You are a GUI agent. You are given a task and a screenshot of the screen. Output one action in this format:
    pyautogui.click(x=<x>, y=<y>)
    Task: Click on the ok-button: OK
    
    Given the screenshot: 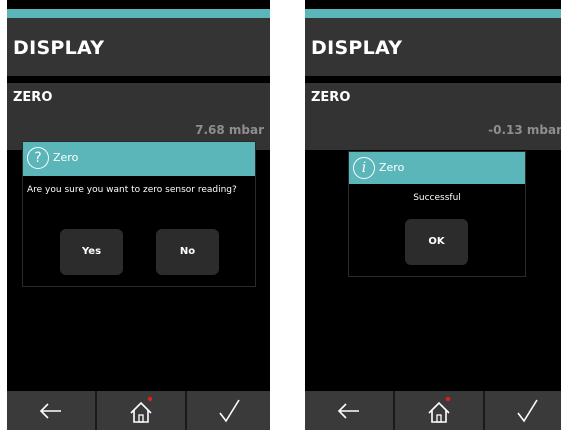 What is the action you would take?
    pyautogui.click(x=436, y=242)
    